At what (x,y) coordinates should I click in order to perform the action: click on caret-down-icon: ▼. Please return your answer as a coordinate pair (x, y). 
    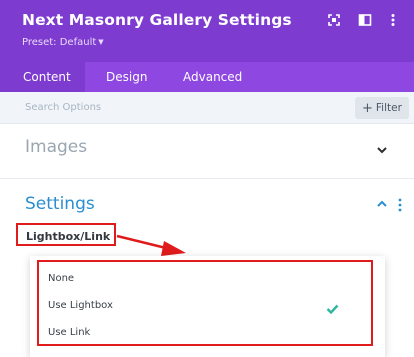
    Looking at the image, I should click on (101, 42).